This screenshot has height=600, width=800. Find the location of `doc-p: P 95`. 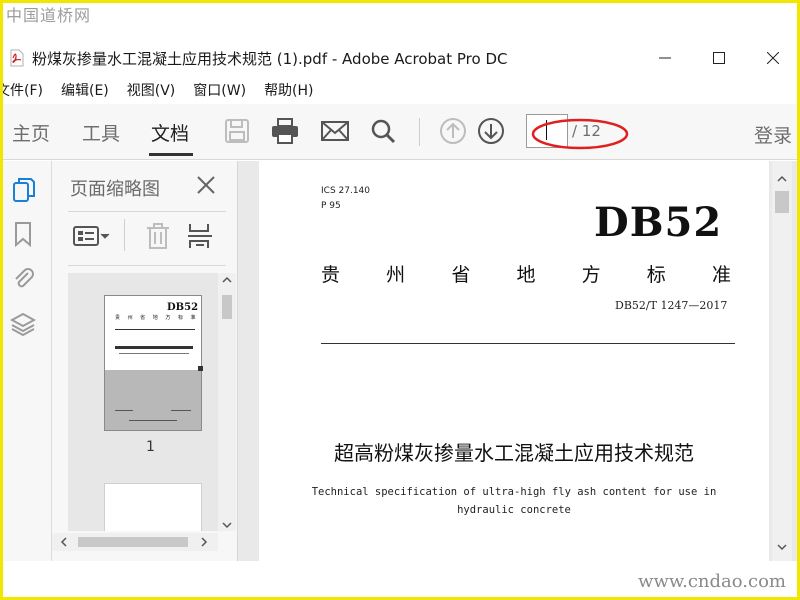

doc-p: P 95 is located at coordinates (331, 206).